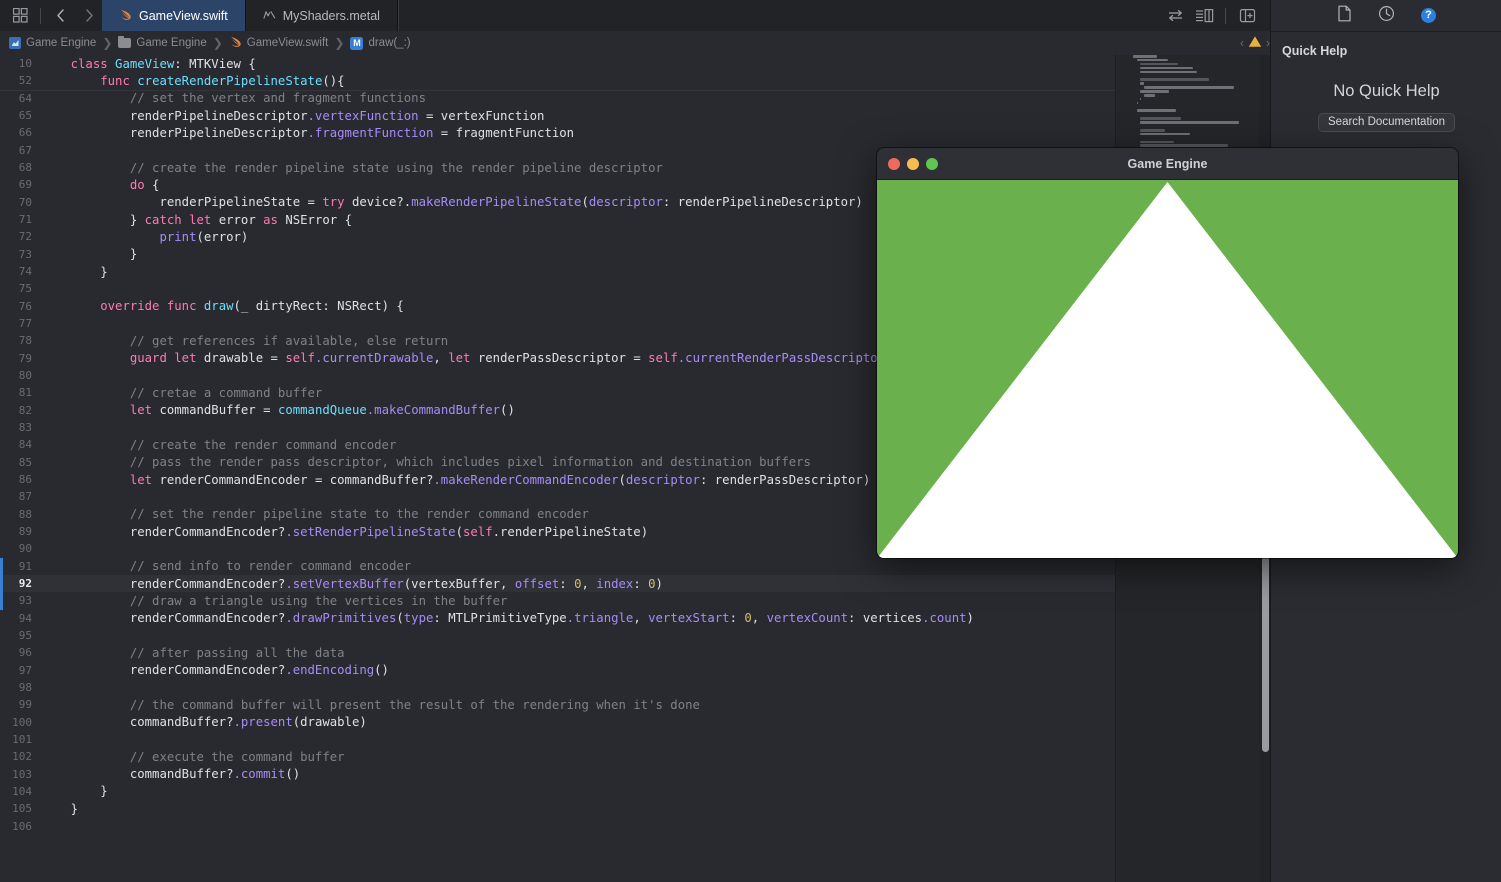 The width and height of the screenshot is (1501, 882). What do you see at coordinates (932, 163) in the screenshot?
I see `zoom-window-button` at bounding box center [932, 163].